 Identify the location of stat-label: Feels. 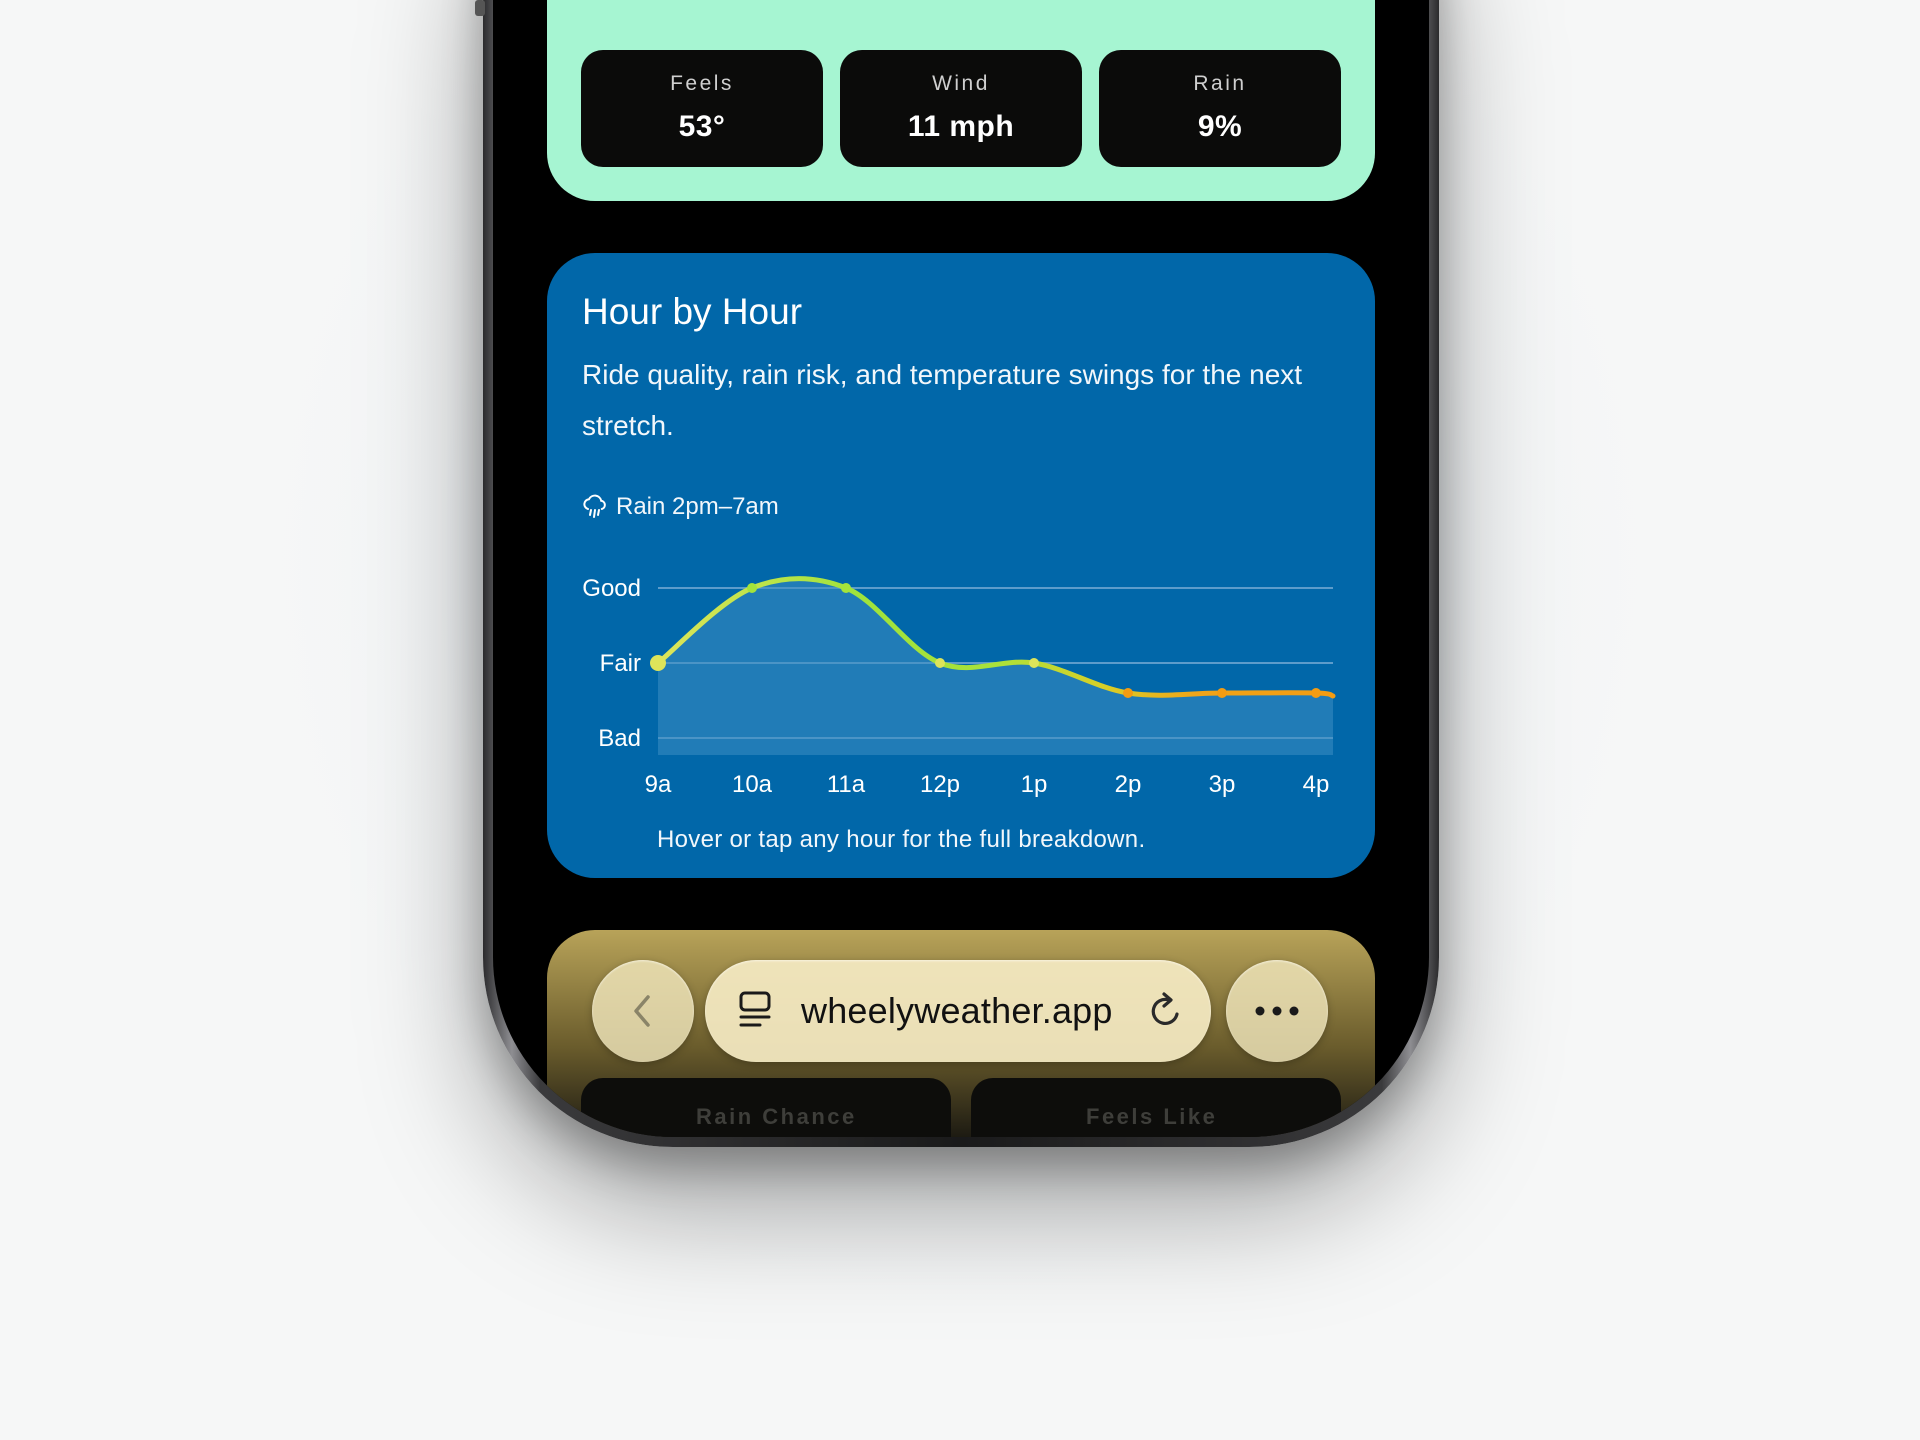
(702, 83).